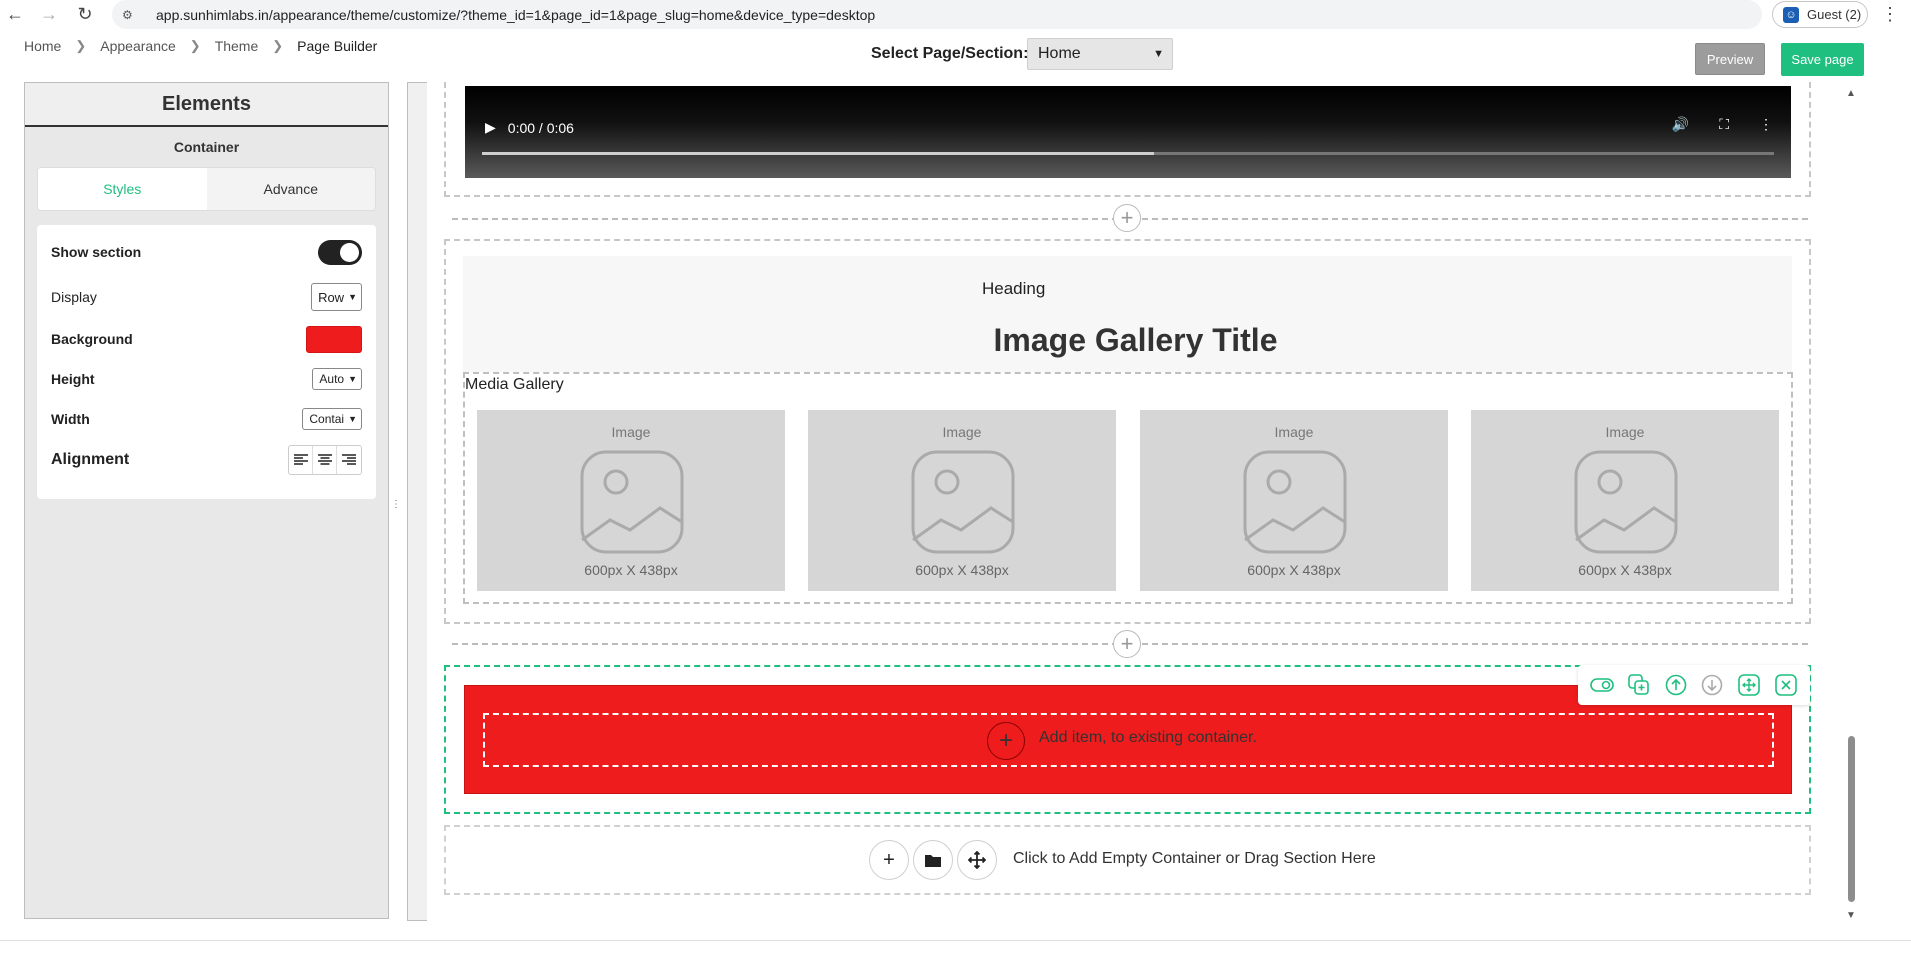 The height and width of the screenshot is (955, 1911). What do you see at coordinates (1851, 93) in the screenshot?
I see `scroll-up-icon: ▲` at bounding box center [1851, 93].